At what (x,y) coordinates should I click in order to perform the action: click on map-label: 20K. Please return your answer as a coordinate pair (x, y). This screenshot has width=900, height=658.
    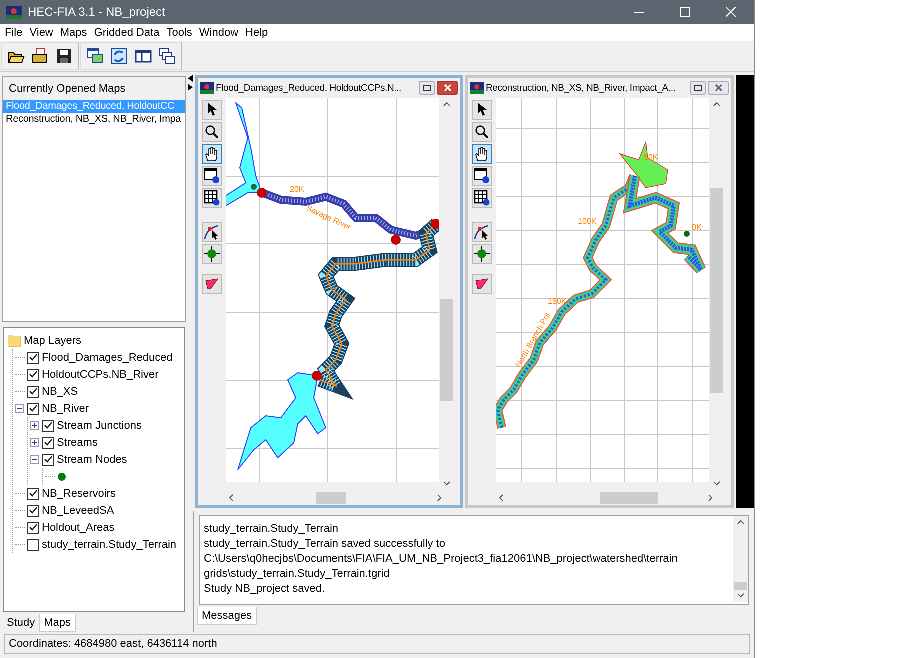
    Looking at the image, I should click on (297, 189).